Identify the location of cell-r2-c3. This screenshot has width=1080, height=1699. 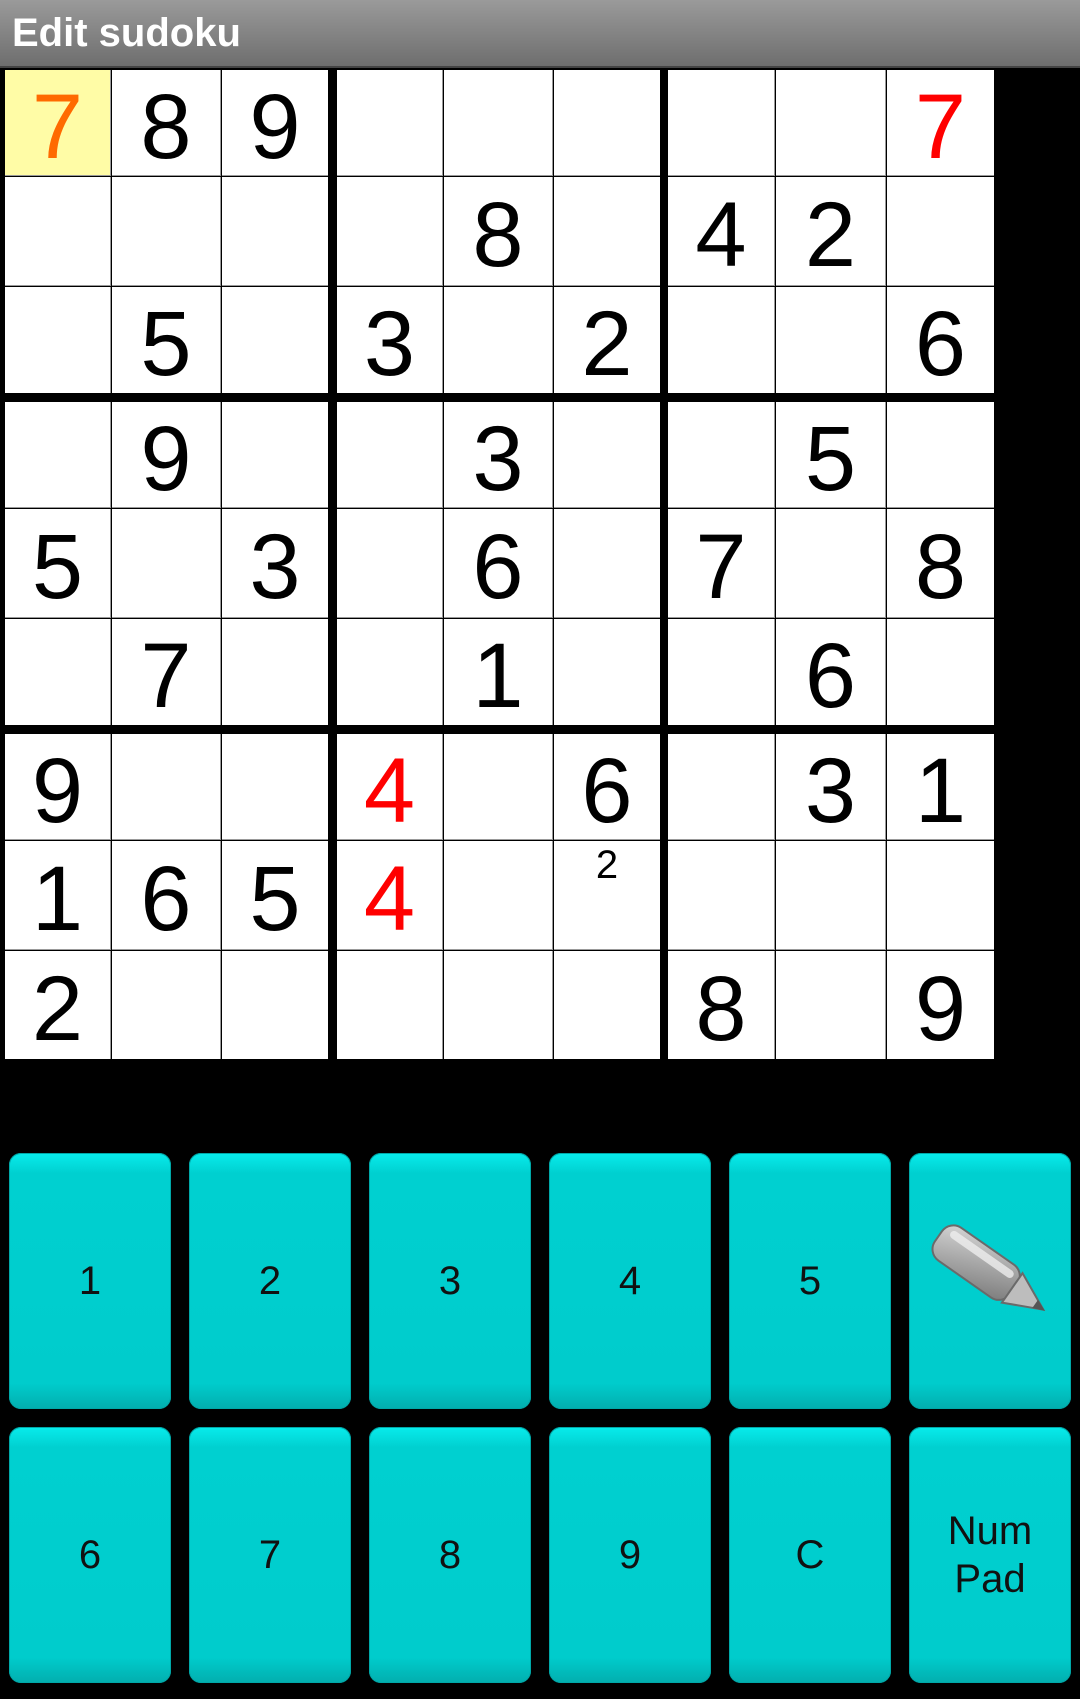
(275, 231).